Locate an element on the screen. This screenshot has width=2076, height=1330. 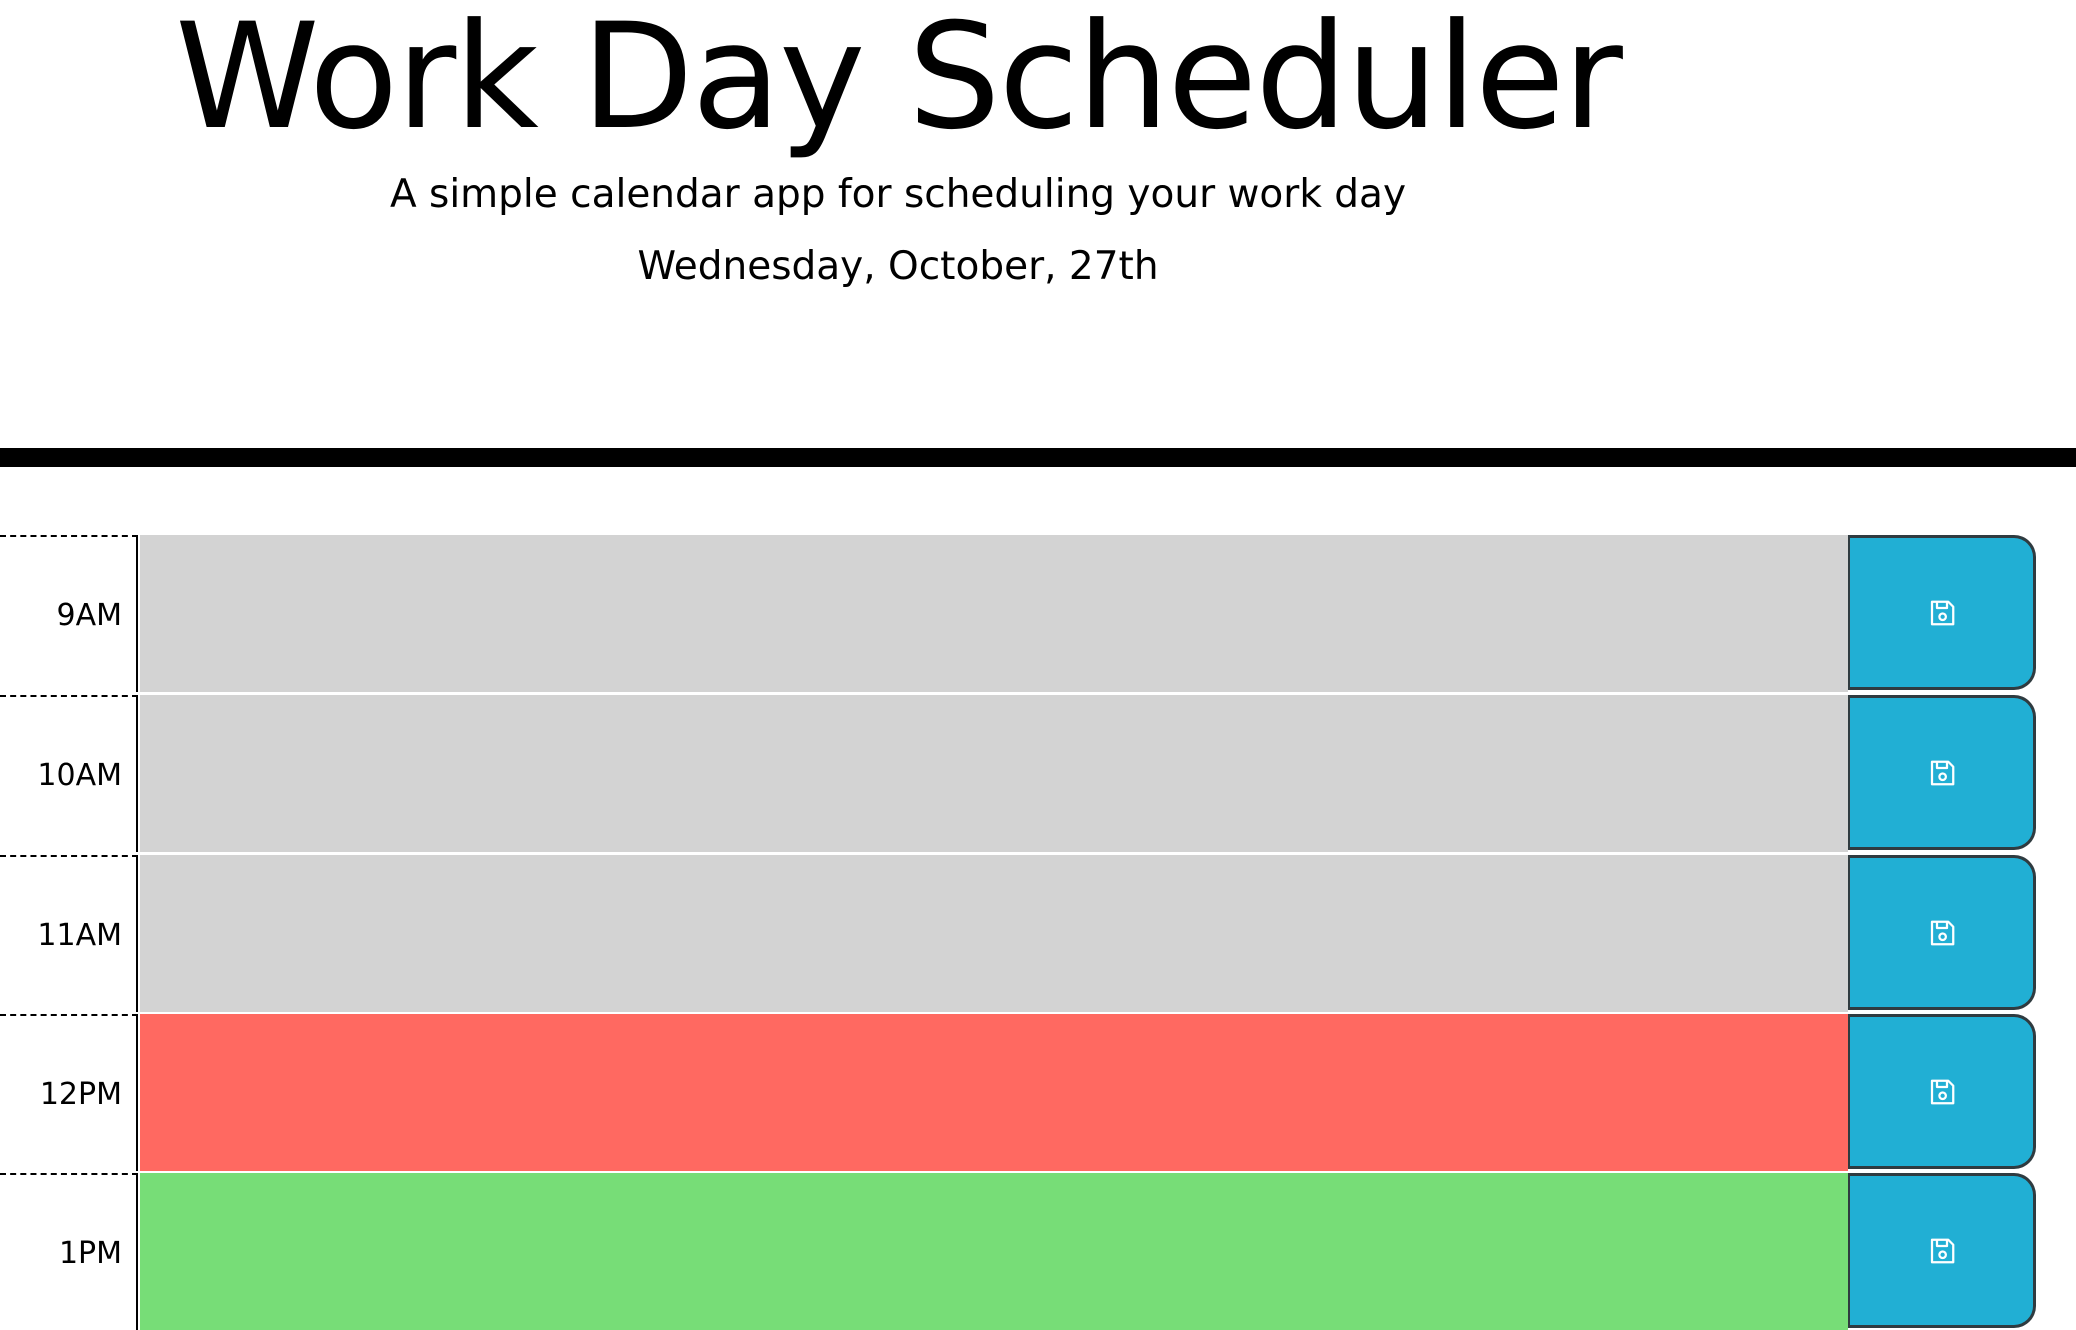
current-day: Wednesday, October, 27th is located at coordinates (898, 266).